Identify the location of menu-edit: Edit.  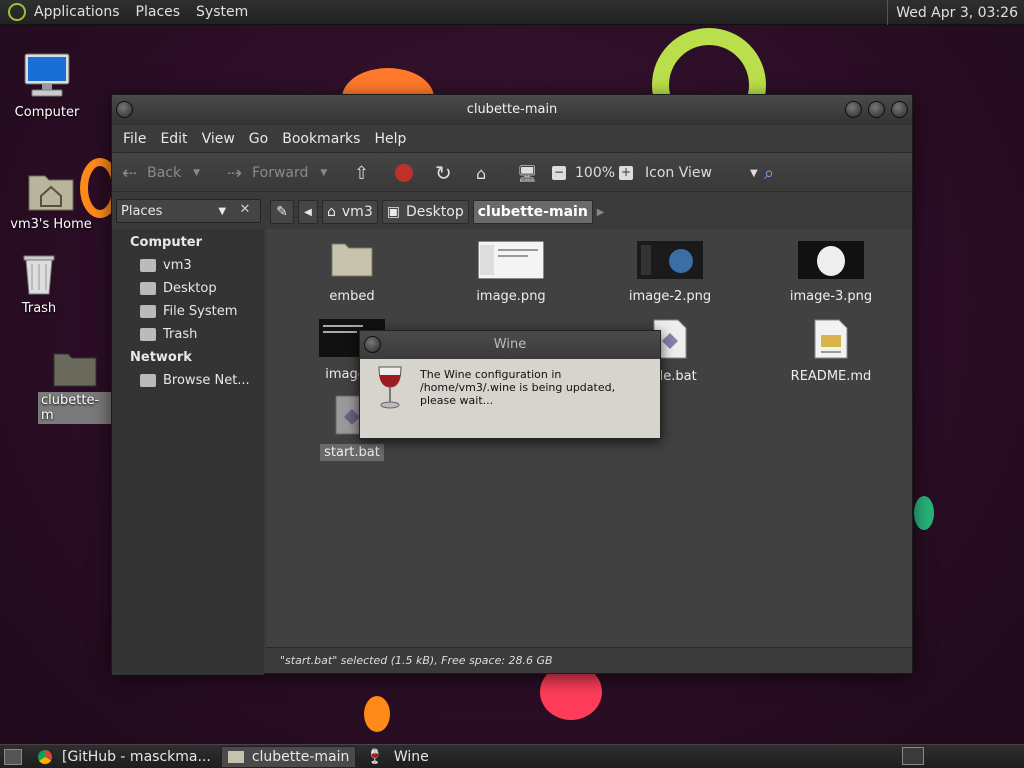
(173, 139).